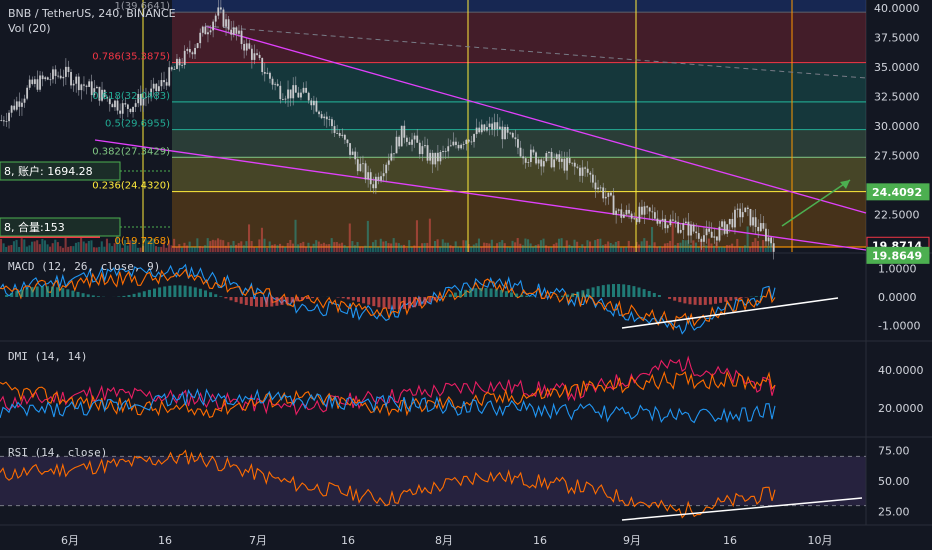  Describe the element at coordinates (540, 540) in the screenshot. I see `time-axis-tick: 16` at that location.